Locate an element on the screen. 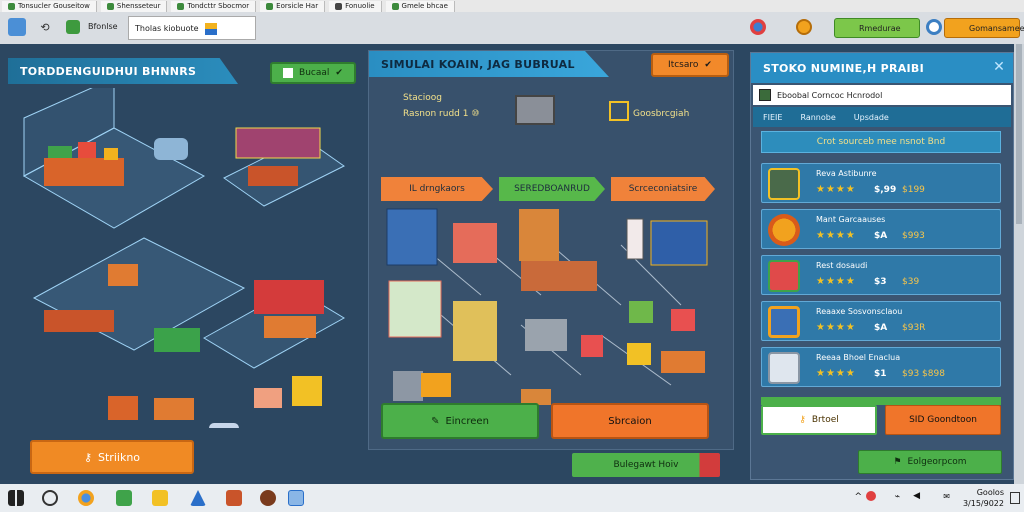  sell-button-label: SID Goondtoon is located at coordinates (943, 420).